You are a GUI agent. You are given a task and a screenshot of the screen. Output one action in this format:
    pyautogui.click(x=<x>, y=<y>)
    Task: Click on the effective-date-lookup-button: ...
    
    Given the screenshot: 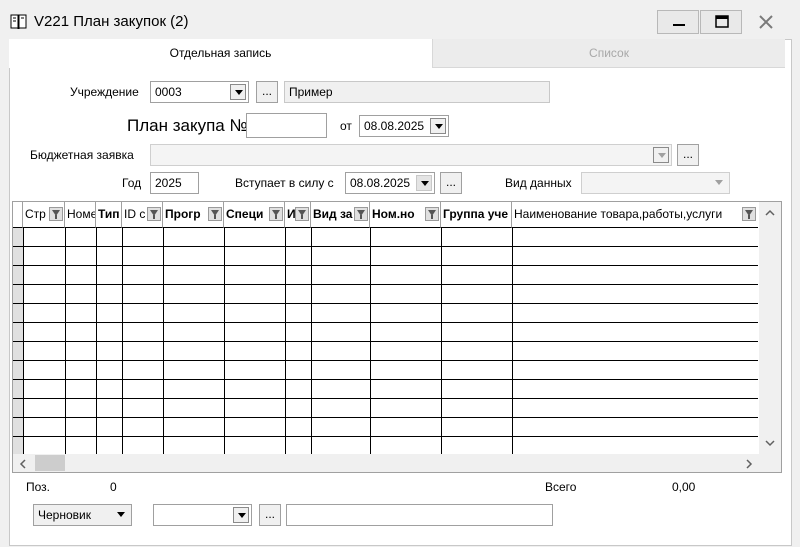 What is the action you would take?
    pyautogui.click(x=451, y=183)
    